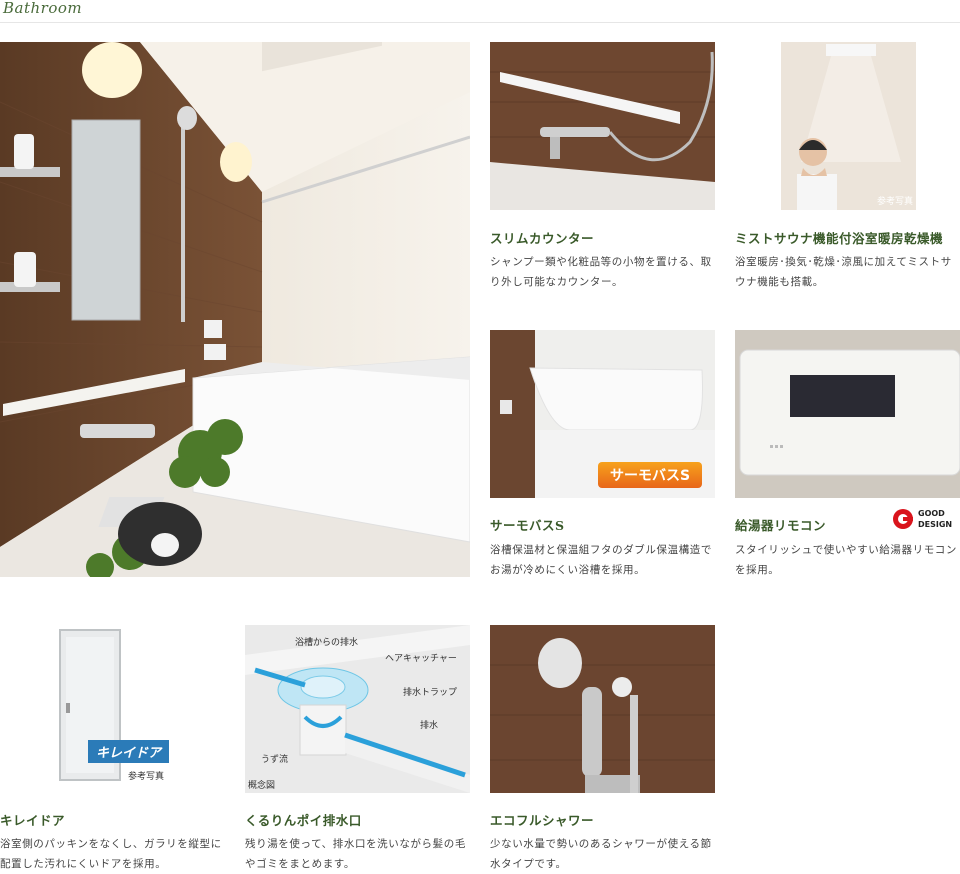  What do you see at coordinates (542, 820) in the screenshot?
I see `feature-title: エコフルシャワー` at bounding box center [542, 820].